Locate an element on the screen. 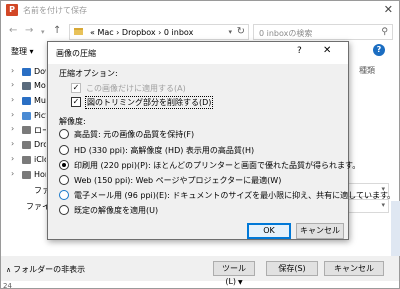 The height and width of the screenshot is (289, 400). tools-button: ツール(L) ▼ is located at coordinates (234, 273).